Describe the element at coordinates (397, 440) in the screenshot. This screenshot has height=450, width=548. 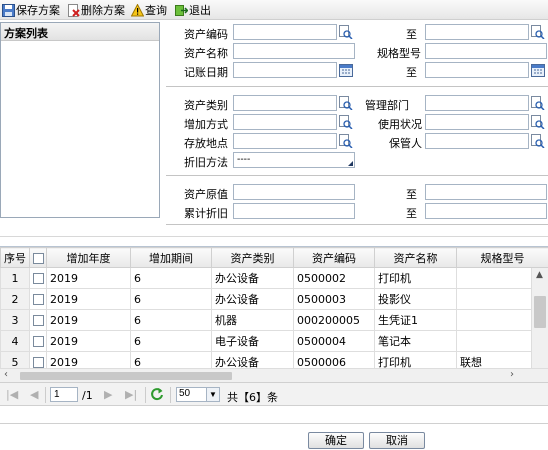
I see `cancel-button: 取消` at that location.